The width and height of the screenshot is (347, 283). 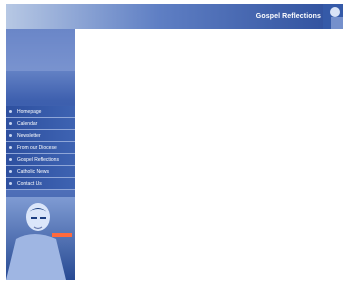 I want to click on nav-label: From our Diocese, so click(x=37, y=148).